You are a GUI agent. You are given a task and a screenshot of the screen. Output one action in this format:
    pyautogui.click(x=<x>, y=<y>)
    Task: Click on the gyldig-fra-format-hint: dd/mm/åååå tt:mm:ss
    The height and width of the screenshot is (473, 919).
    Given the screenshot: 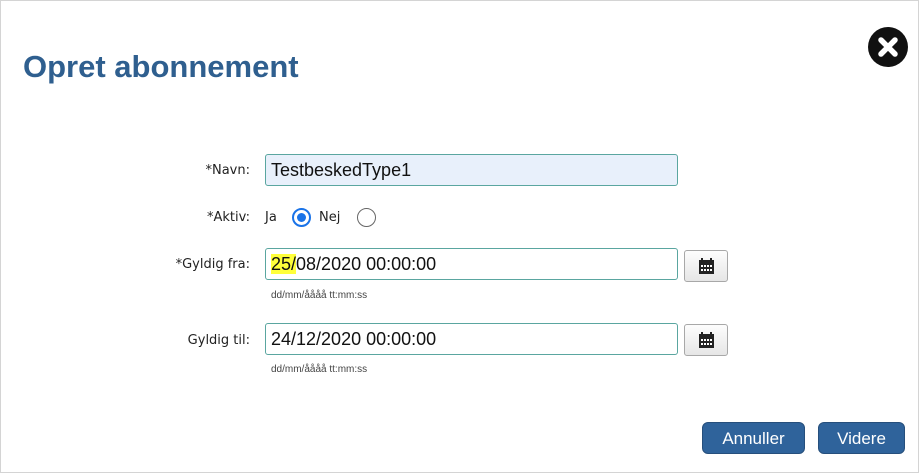 What is the action you would take?
    pyautogui.click(x=319, y=295)
    